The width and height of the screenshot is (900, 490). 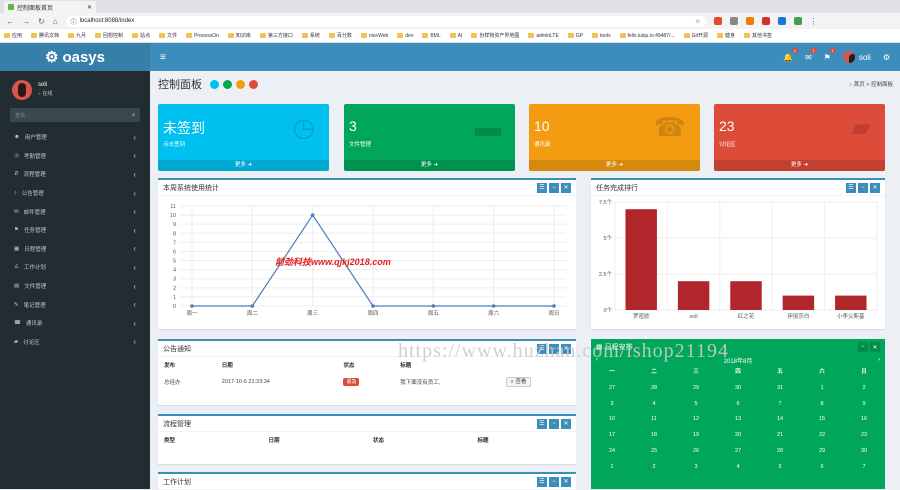 I want to click on star-icon: ☆, so click(x=697, y=21).